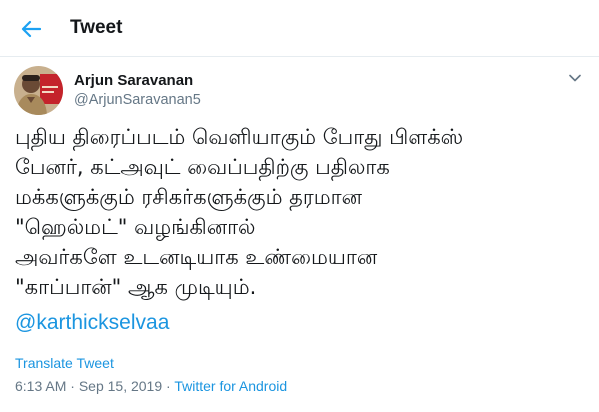  Describe the element at coordinates (137, 100) in the screenshot. I see `author-handle: @ArjunSaravanan5` at that location.